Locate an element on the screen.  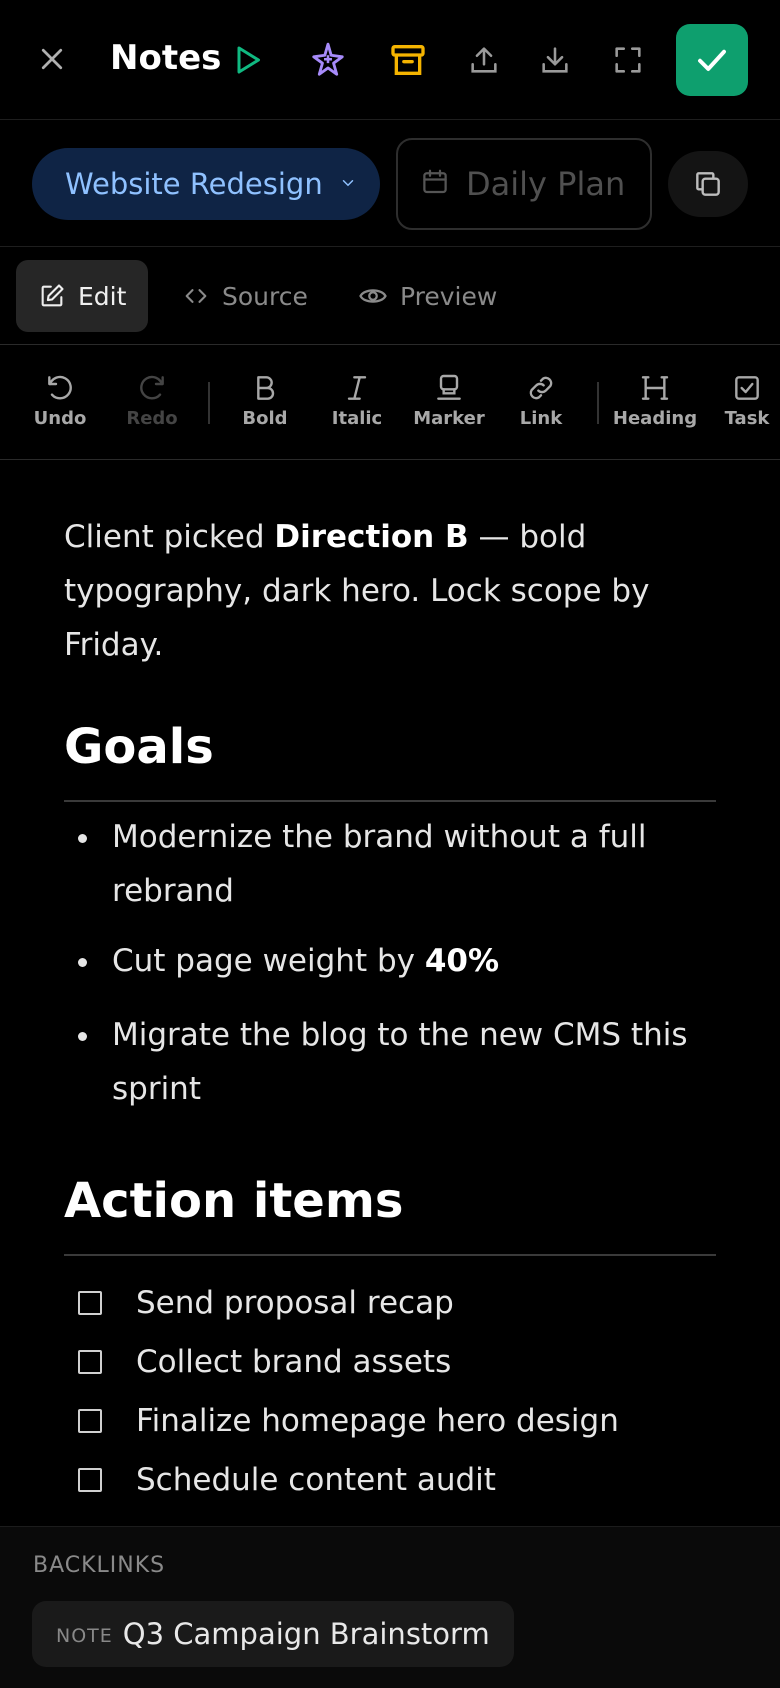
heading-button: Heading is located at coordinates (655, 400).